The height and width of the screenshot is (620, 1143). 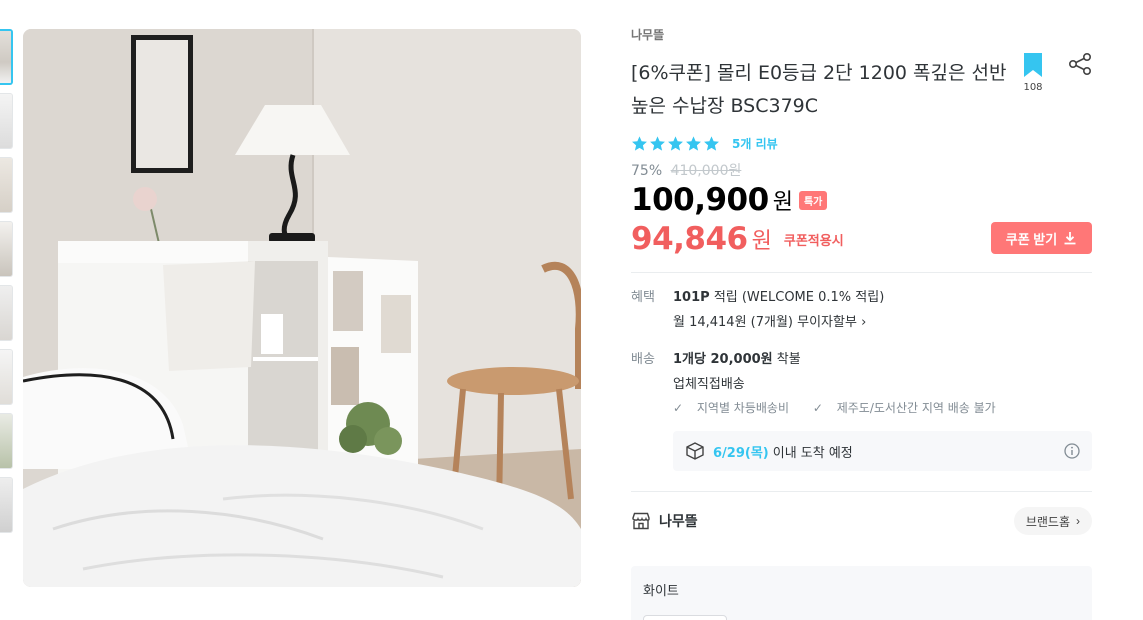 I want to click on shipping-fee: 1개당 20,000원, so click(x=723, y=359).